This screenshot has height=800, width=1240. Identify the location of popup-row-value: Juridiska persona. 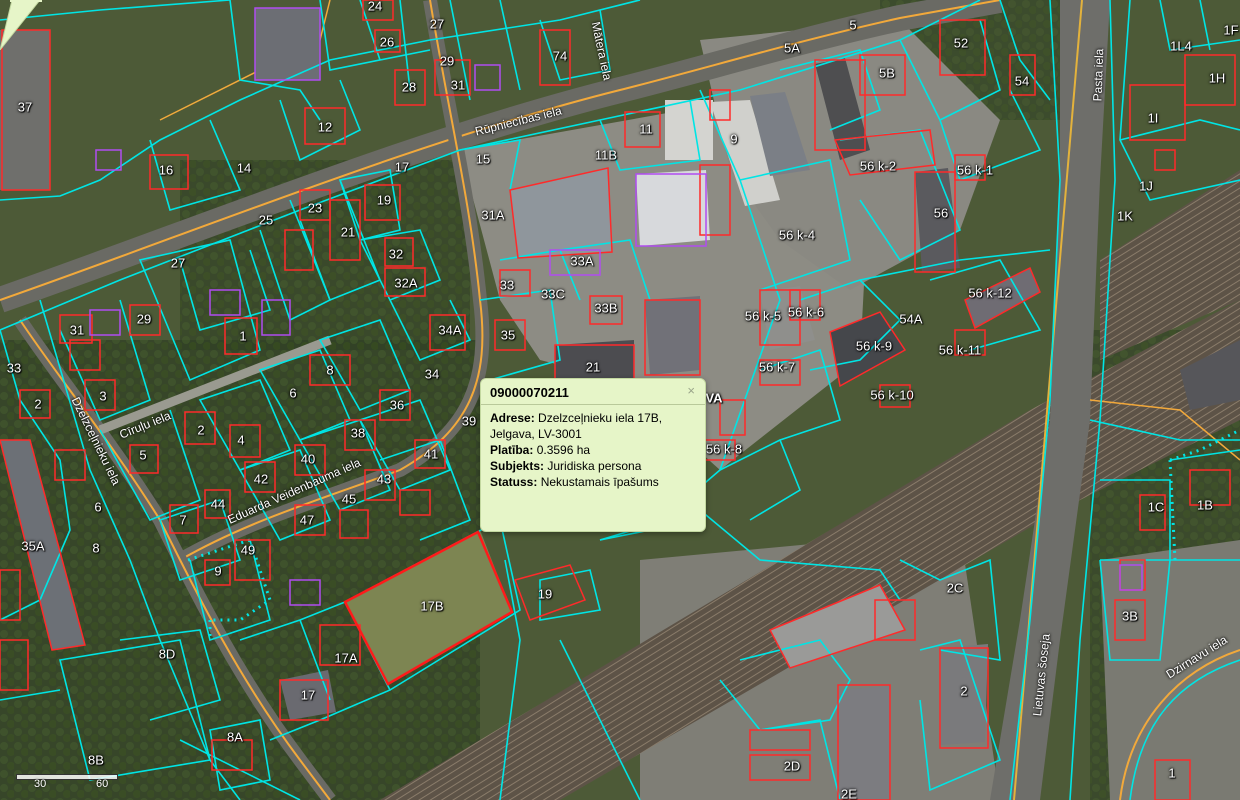
(594, 466).